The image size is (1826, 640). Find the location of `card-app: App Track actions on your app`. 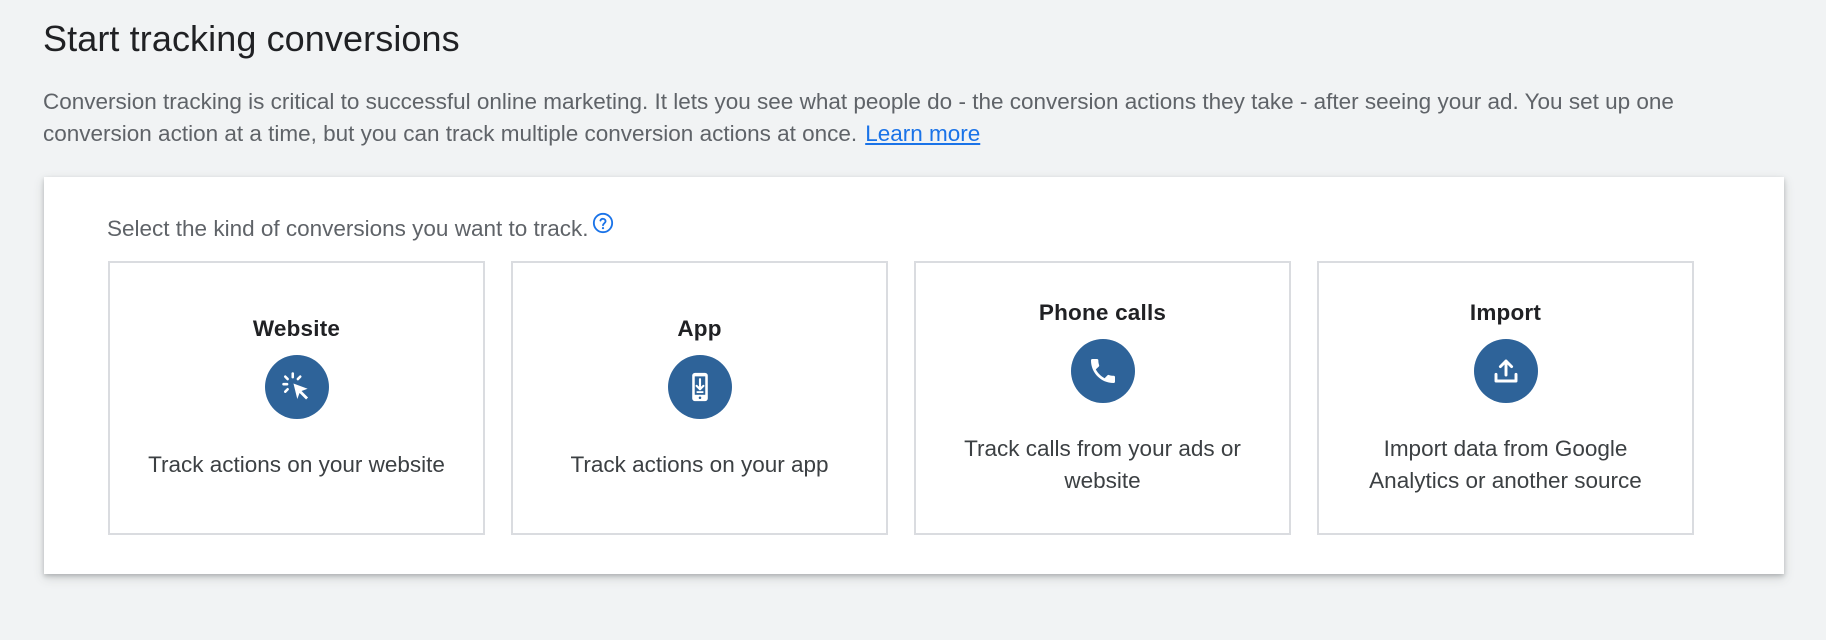

card-app: App Track actions on your app is located at coordinates (699, 398).